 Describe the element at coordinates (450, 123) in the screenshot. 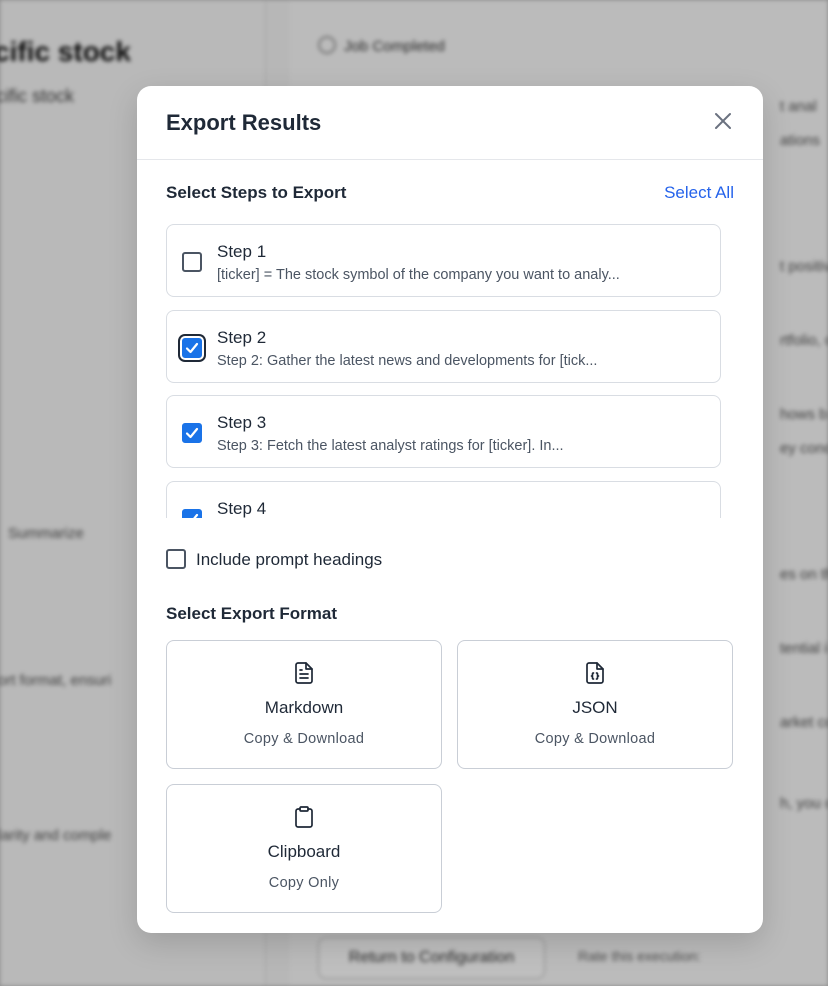

I see `modal-header: Export Results` at that location.